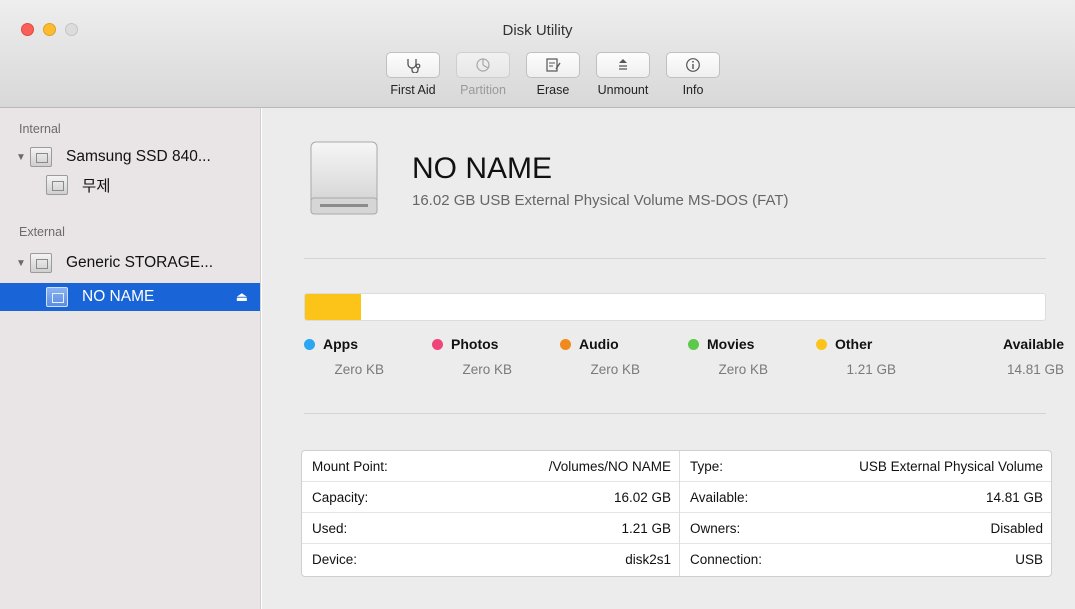 The image size is (1075, 609). Describe the element at coordinates (871, 369) in the screenshot. I see `legend-value: 1.21 GB` at that location.